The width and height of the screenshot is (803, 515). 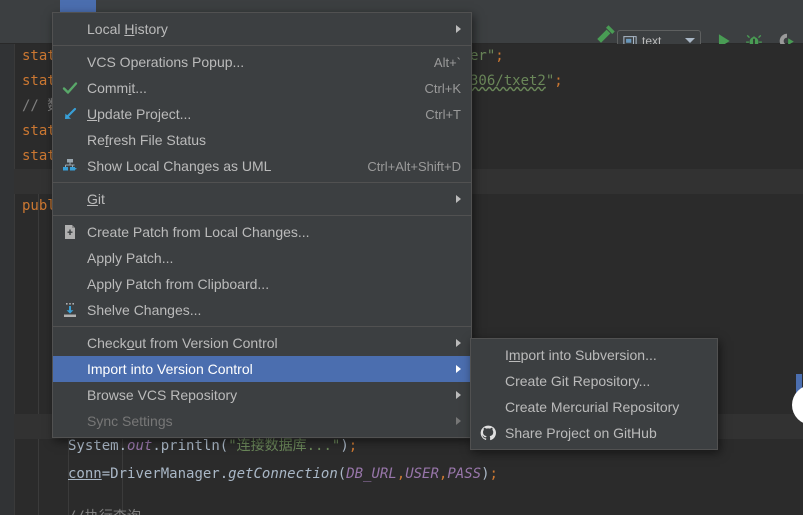 What do you see at coordinates (401, 6) in the screenshot?
I see `main-menu-bar` at bounding box center [401, 6].